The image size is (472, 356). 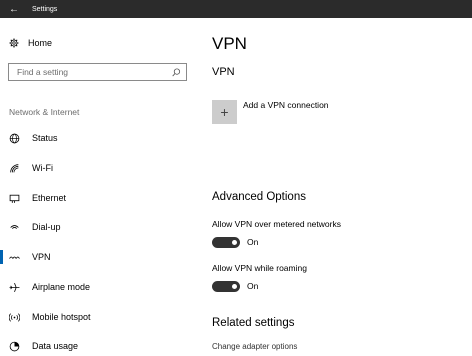 What do you see at coordinates (176, 71) in the screenshot?
I see `search-icon` at bounding box center [176, 71].